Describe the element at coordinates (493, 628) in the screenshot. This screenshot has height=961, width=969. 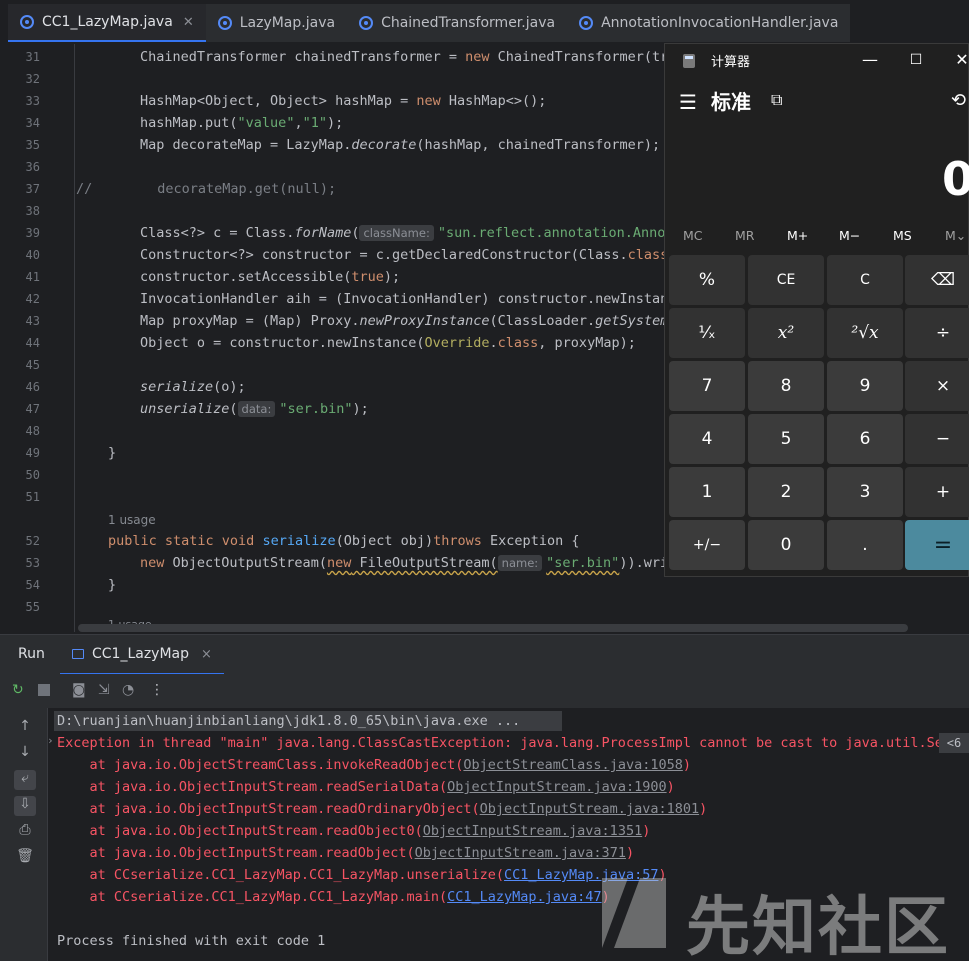
I see `horizontal-scrollbar` at that location.